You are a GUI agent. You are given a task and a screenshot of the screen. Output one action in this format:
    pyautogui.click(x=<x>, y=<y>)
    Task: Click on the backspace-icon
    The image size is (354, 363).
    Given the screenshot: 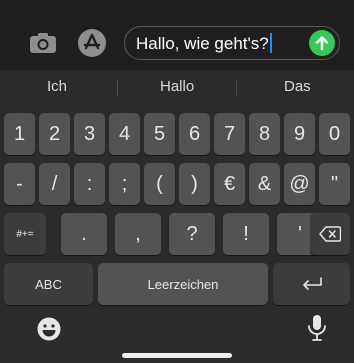 What is the action you would take?
    pyautogui.click(x=330, y=234)
    